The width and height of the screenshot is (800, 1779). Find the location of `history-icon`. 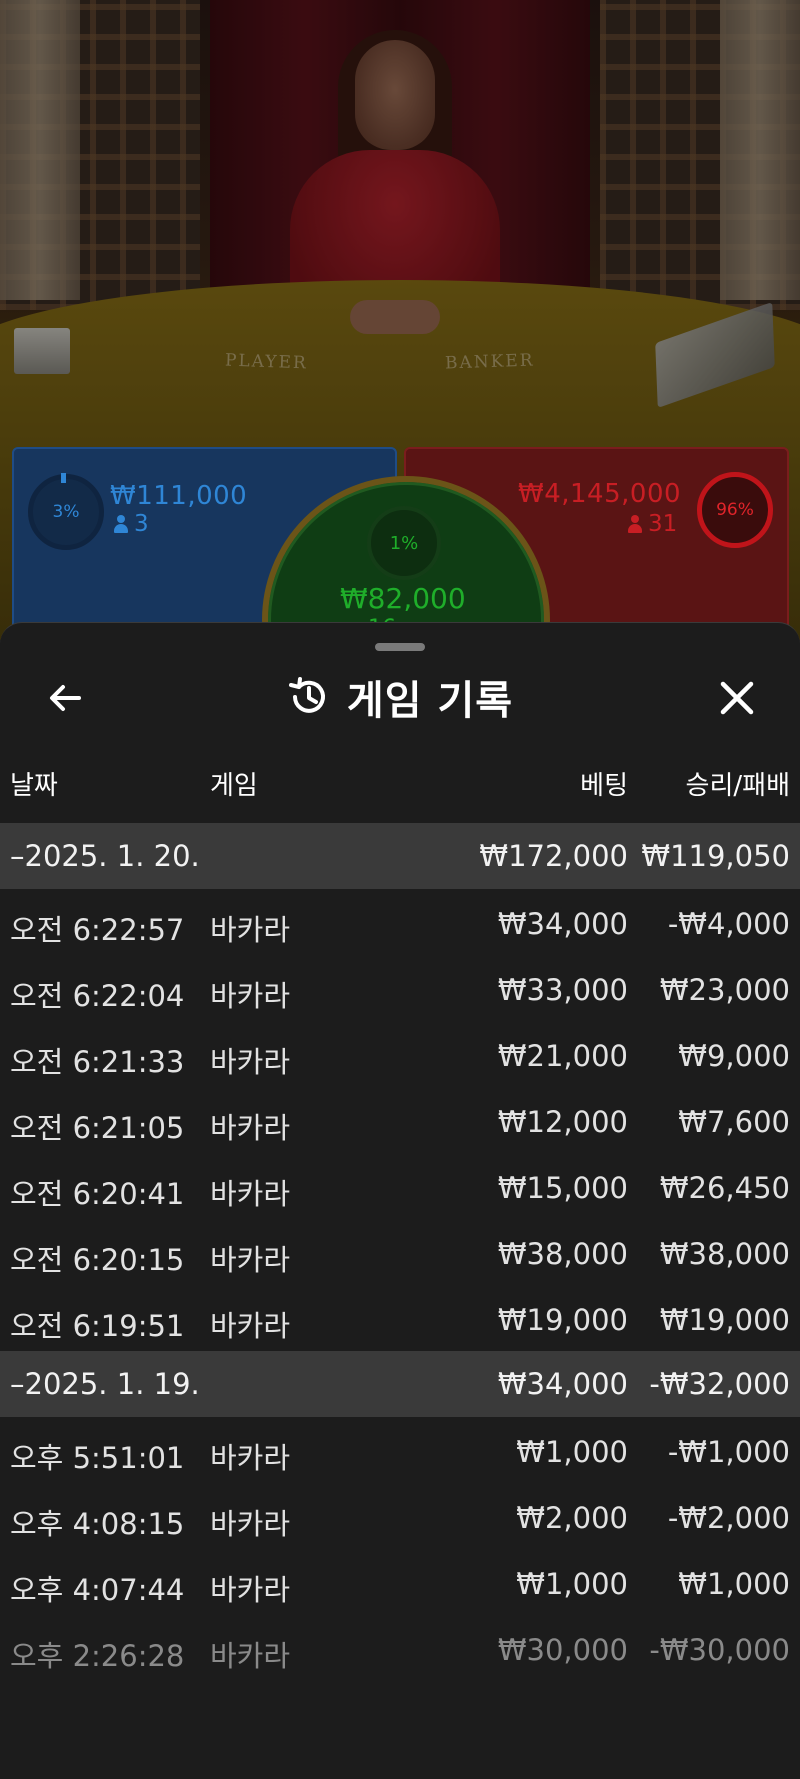

history-icon is located at coordinates (306, 695).